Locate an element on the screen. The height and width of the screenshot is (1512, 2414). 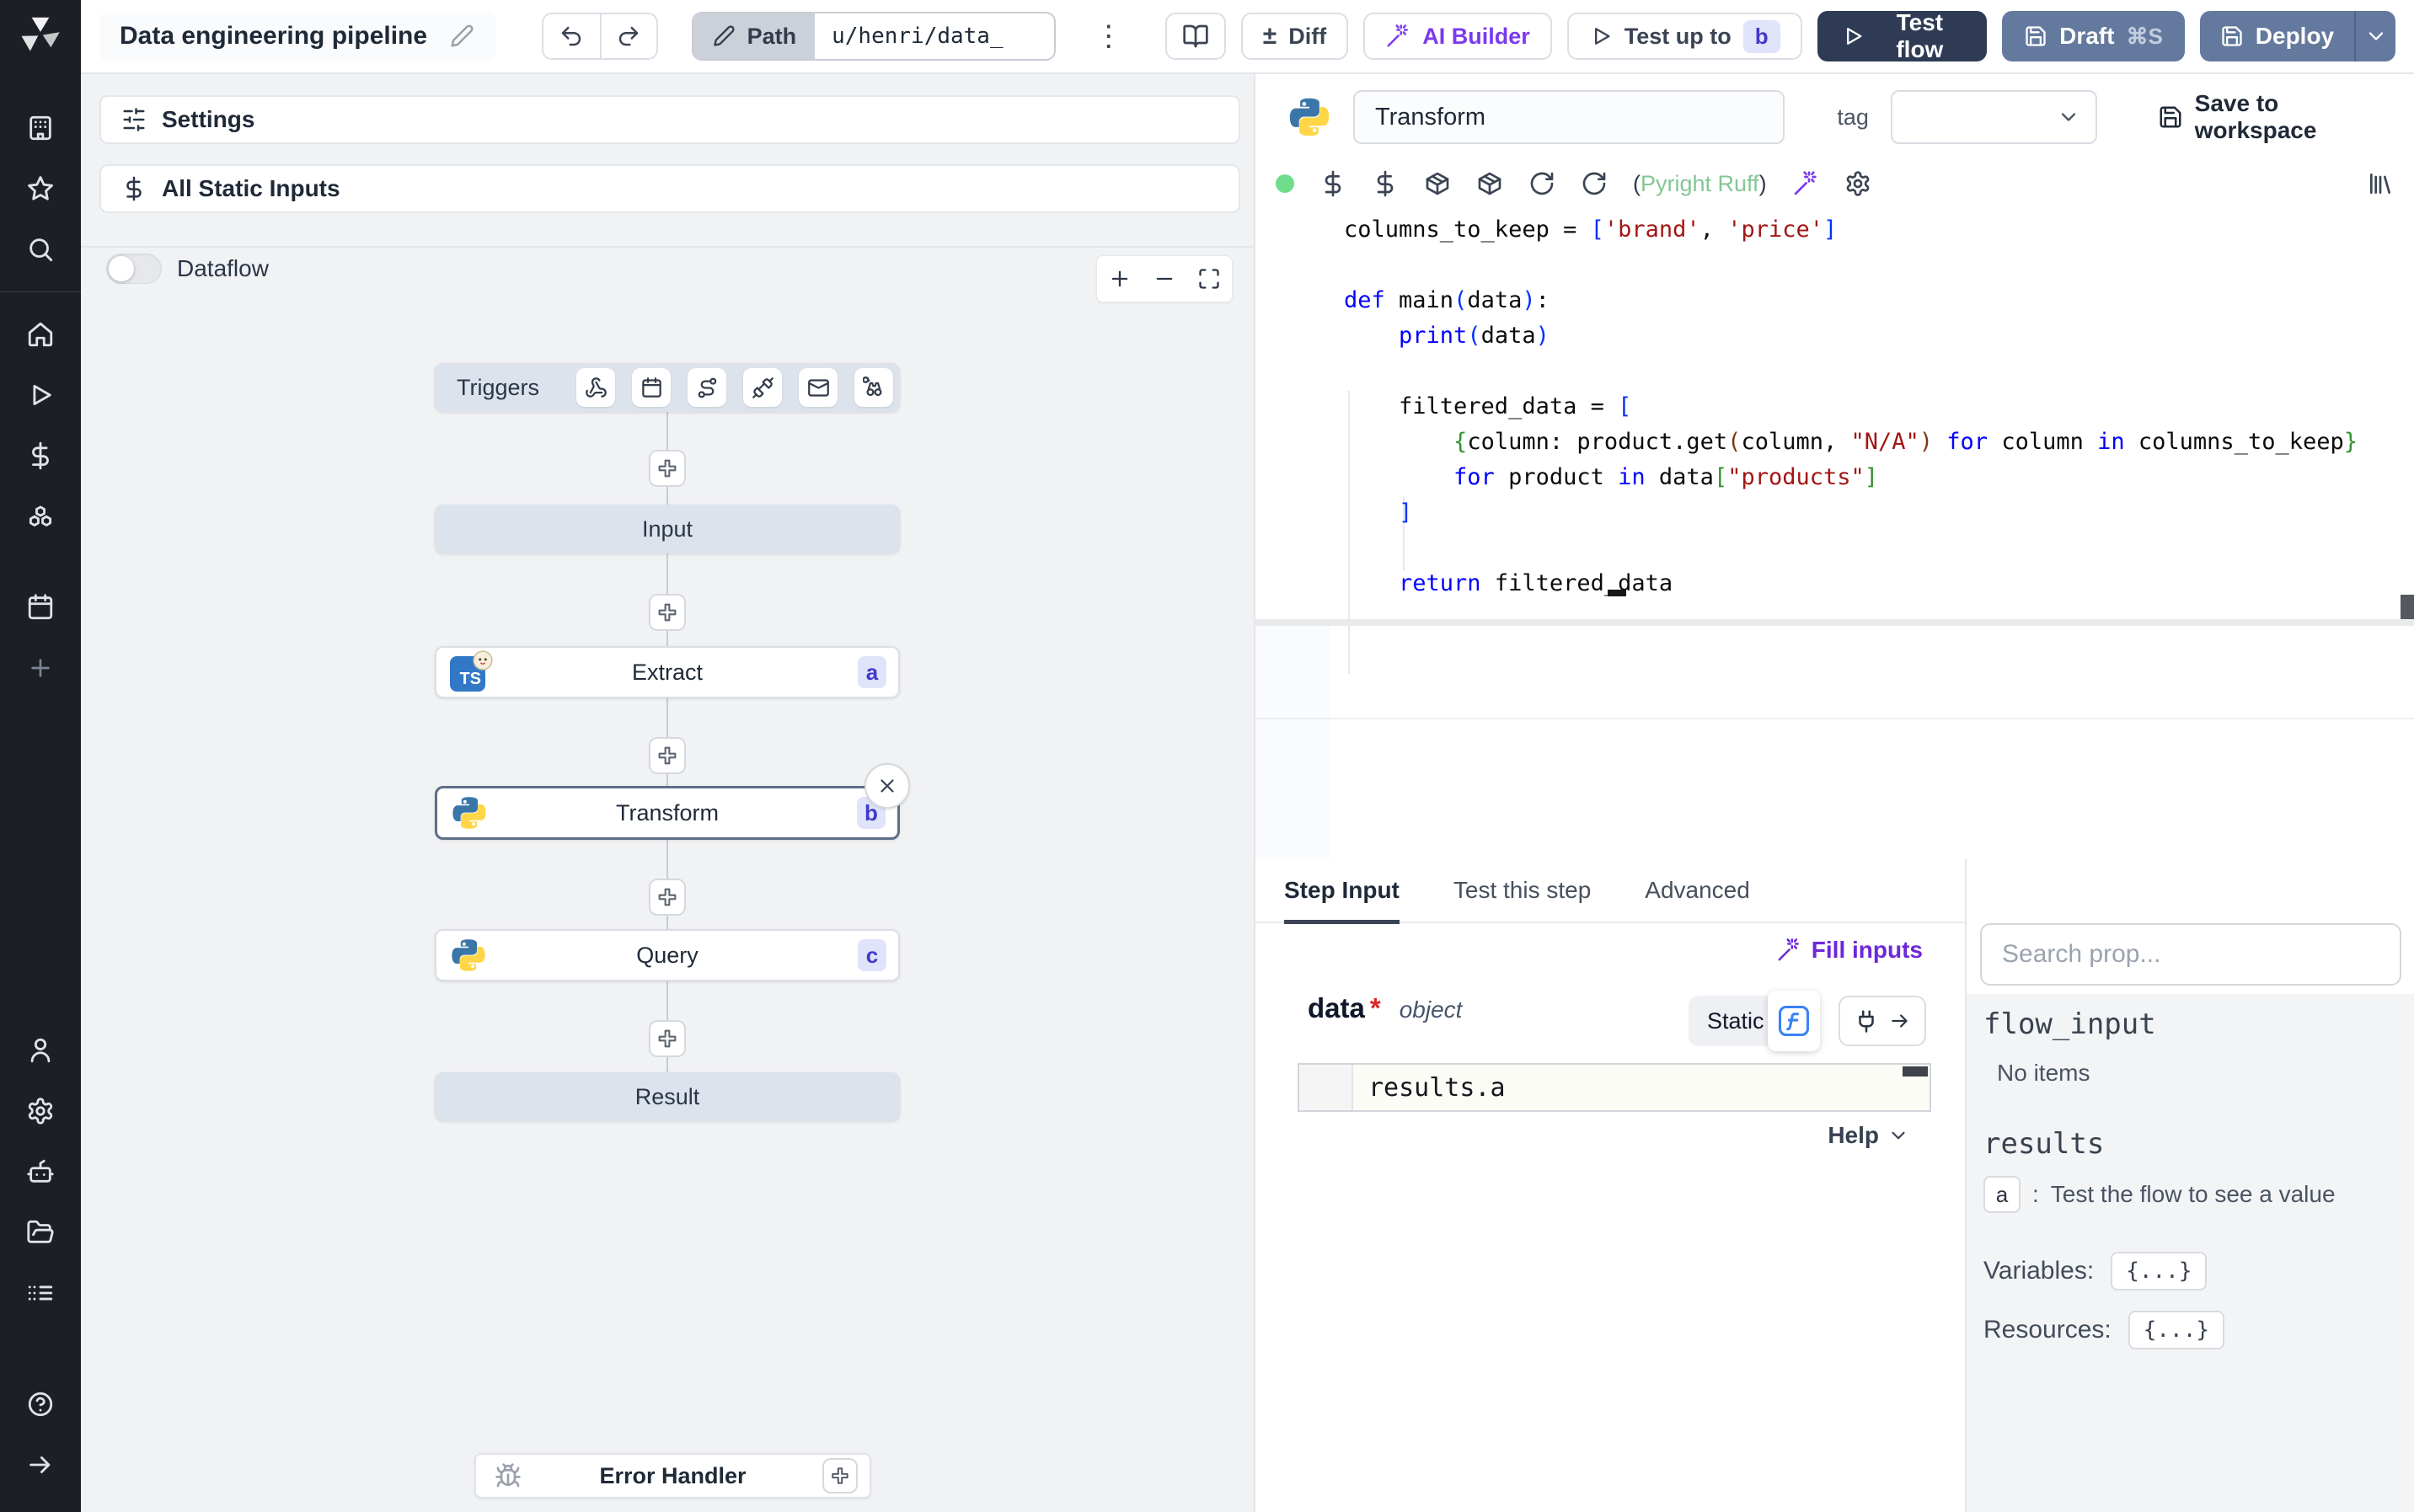
fill-inputs-button: Fill inputs is located at coordinates (1849, 950).